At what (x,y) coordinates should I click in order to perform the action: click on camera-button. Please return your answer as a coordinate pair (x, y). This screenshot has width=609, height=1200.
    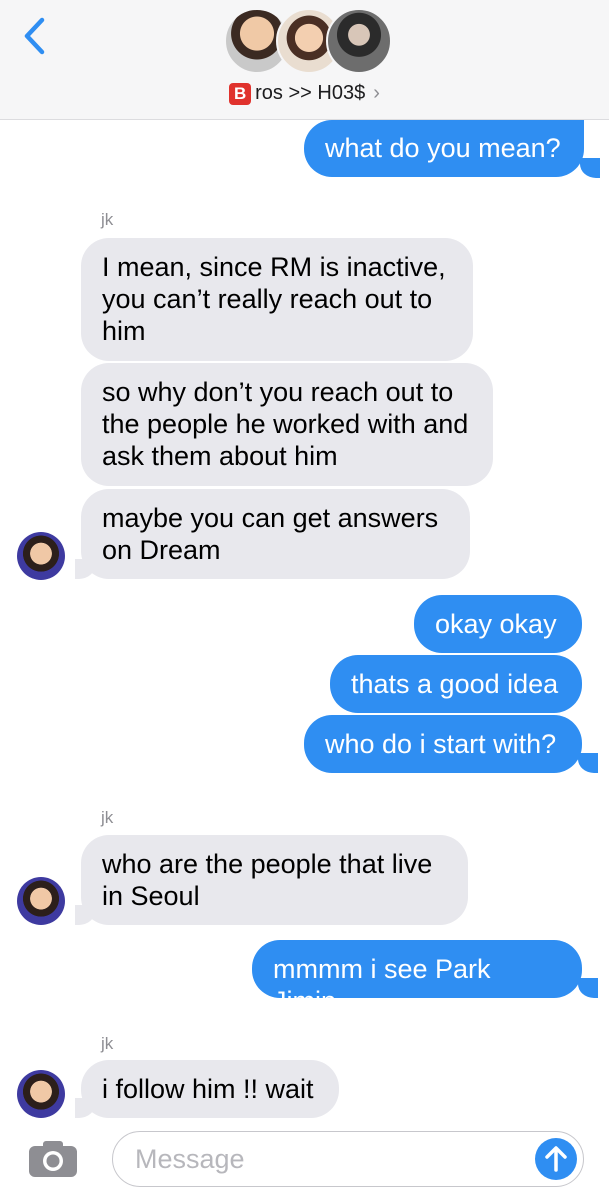
    Looking at the image, I should click on (53, 1159).